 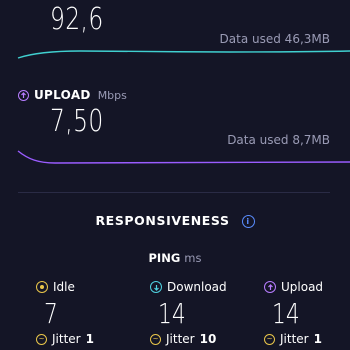 What do you see at coordinates (183, 54) in the screenshot?
I see `download-speed-graph` at bounding box center [183, 54].